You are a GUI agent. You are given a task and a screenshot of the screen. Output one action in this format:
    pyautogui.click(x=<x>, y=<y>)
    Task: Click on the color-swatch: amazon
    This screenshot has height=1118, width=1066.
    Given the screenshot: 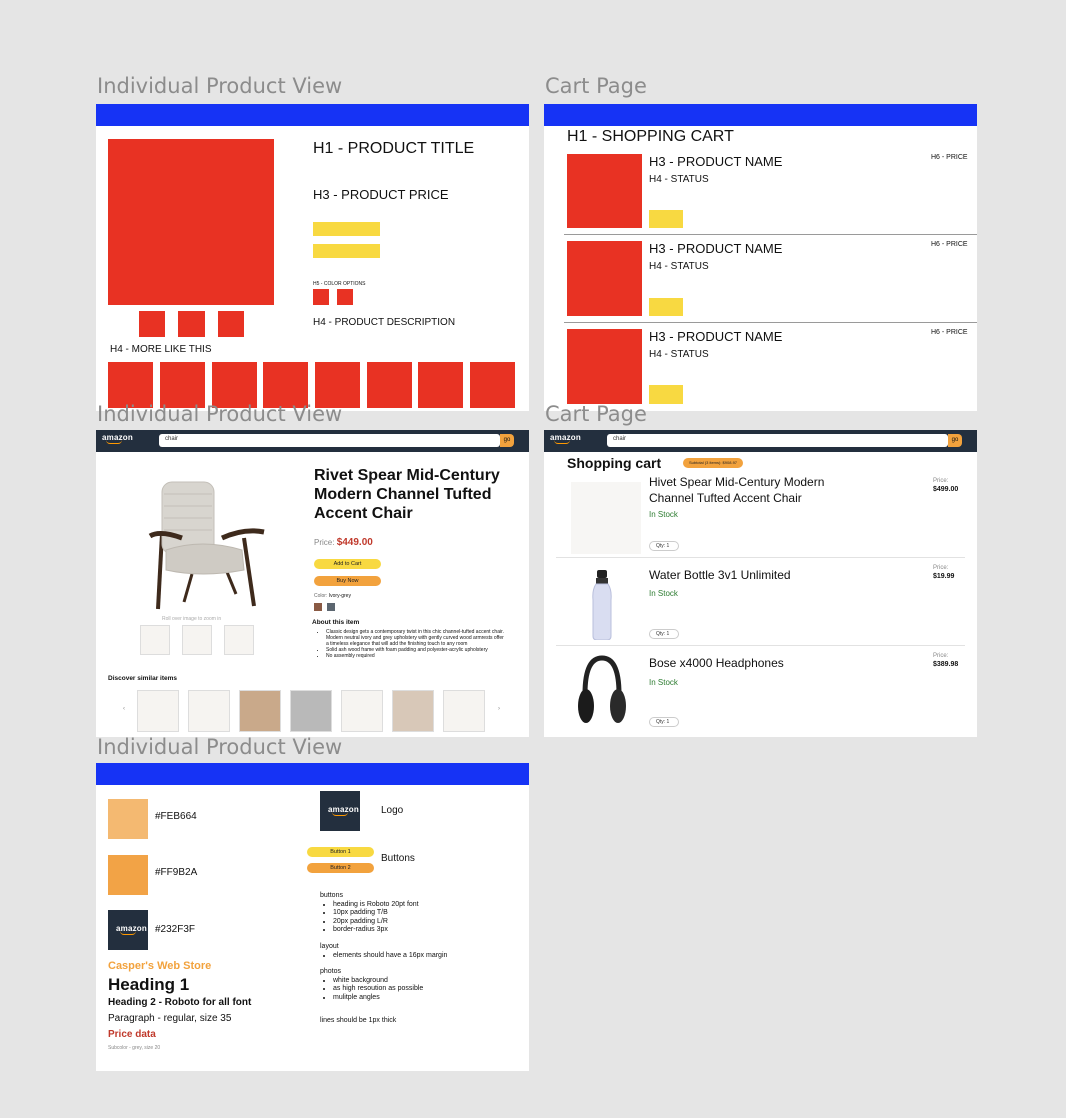 What is the action you would take?
    pyautogui.click(x=128, y=930)
    